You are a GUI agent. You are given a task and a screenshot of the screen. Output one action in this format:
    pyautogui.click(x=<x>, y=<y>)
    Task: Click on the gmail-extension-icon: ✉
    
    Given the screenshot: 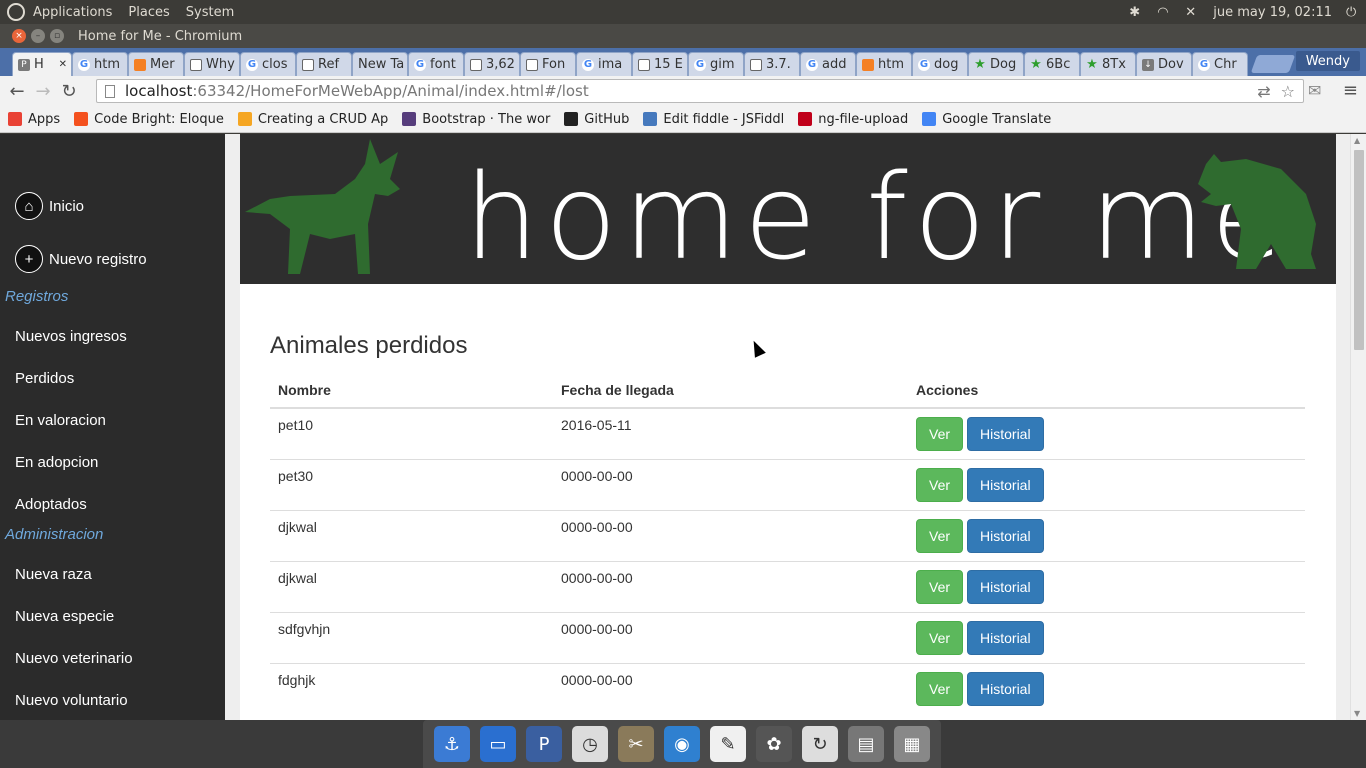 What is the action you would take?
    pyautogui.click(x=1319, y=90)
    